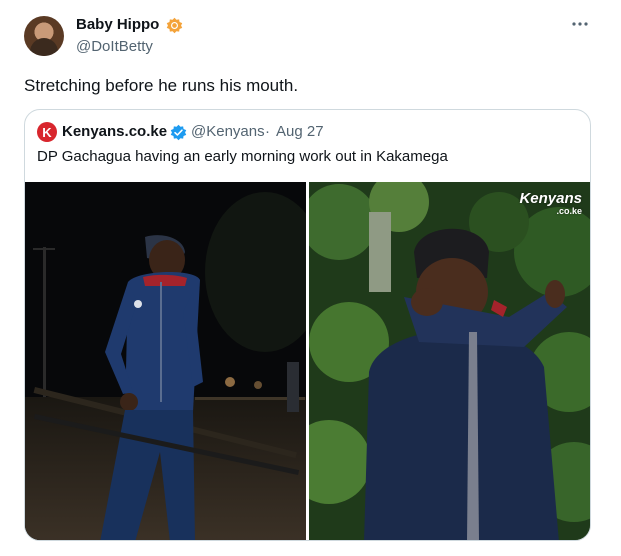 Image resolution: width=621 pixels, height=556 pixels. Describe the element at coordinates (174, 25) in the screenshot. I see `affiliate-badge-icon` at that location.